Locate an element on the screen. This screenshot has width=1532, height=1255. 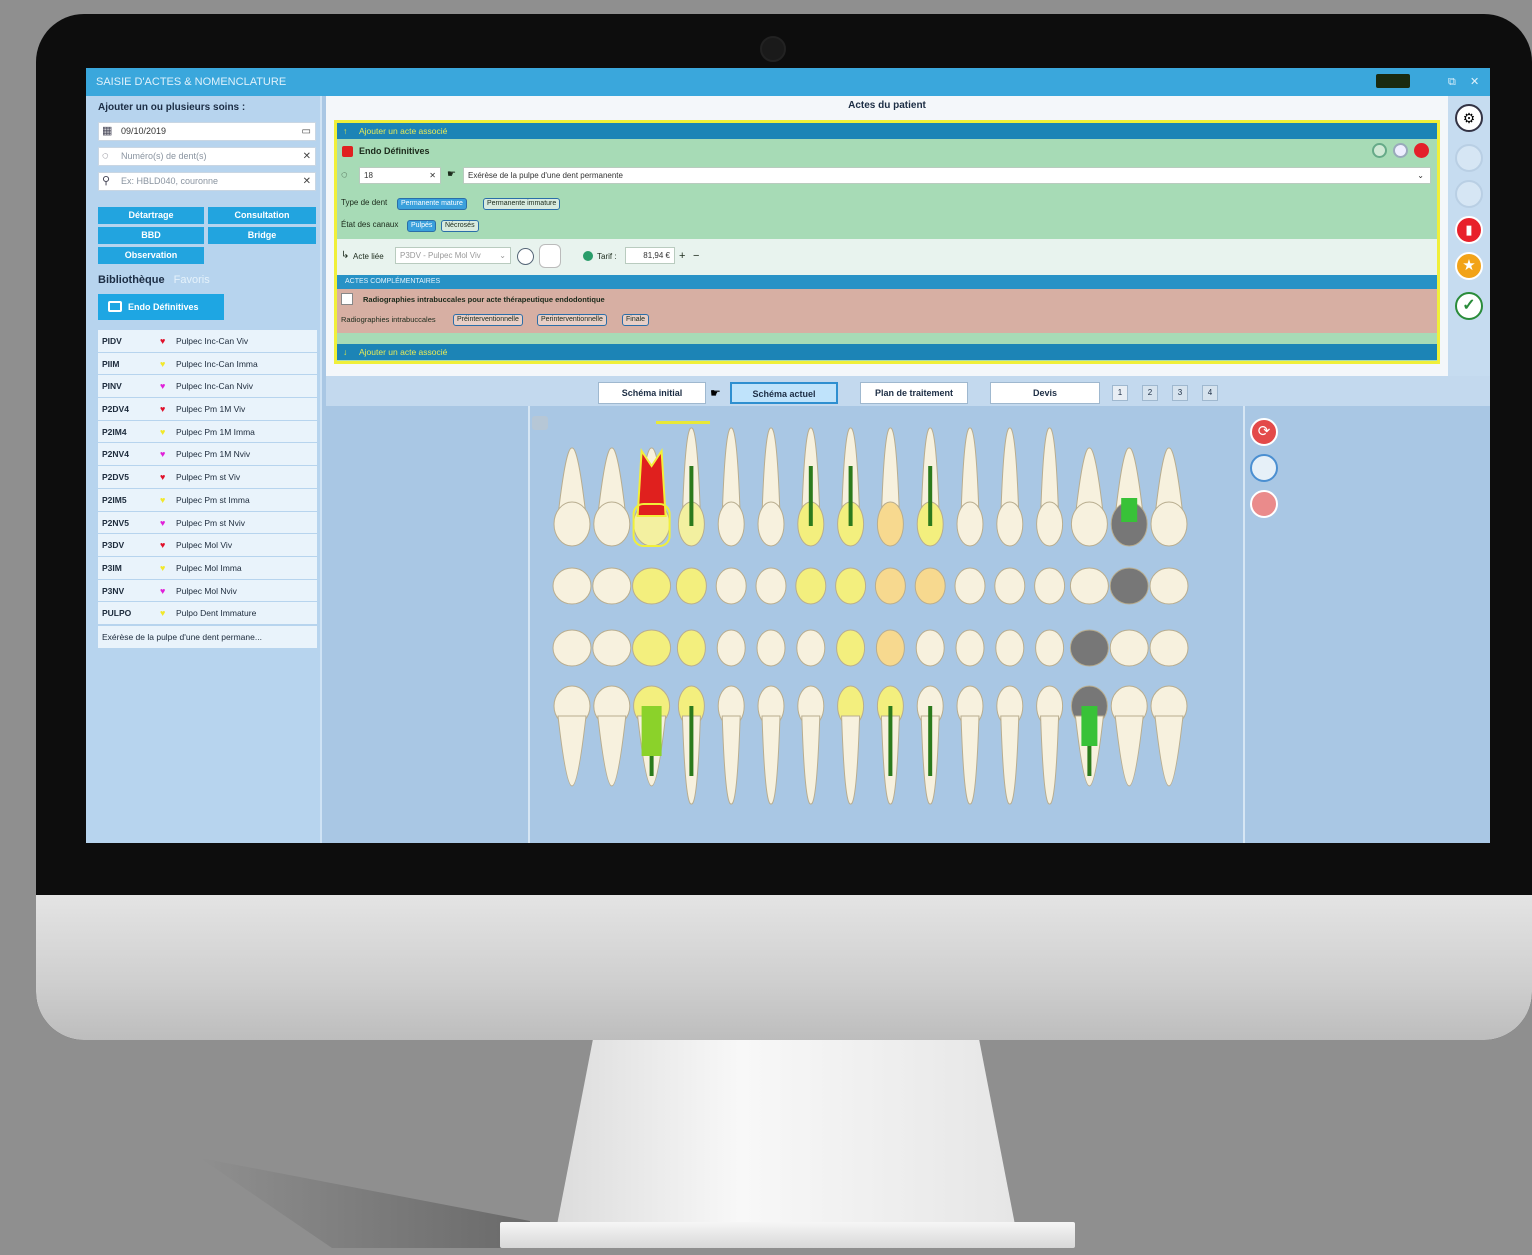
library-category-button: Endo Définitives is located at coordinates (161, 307).